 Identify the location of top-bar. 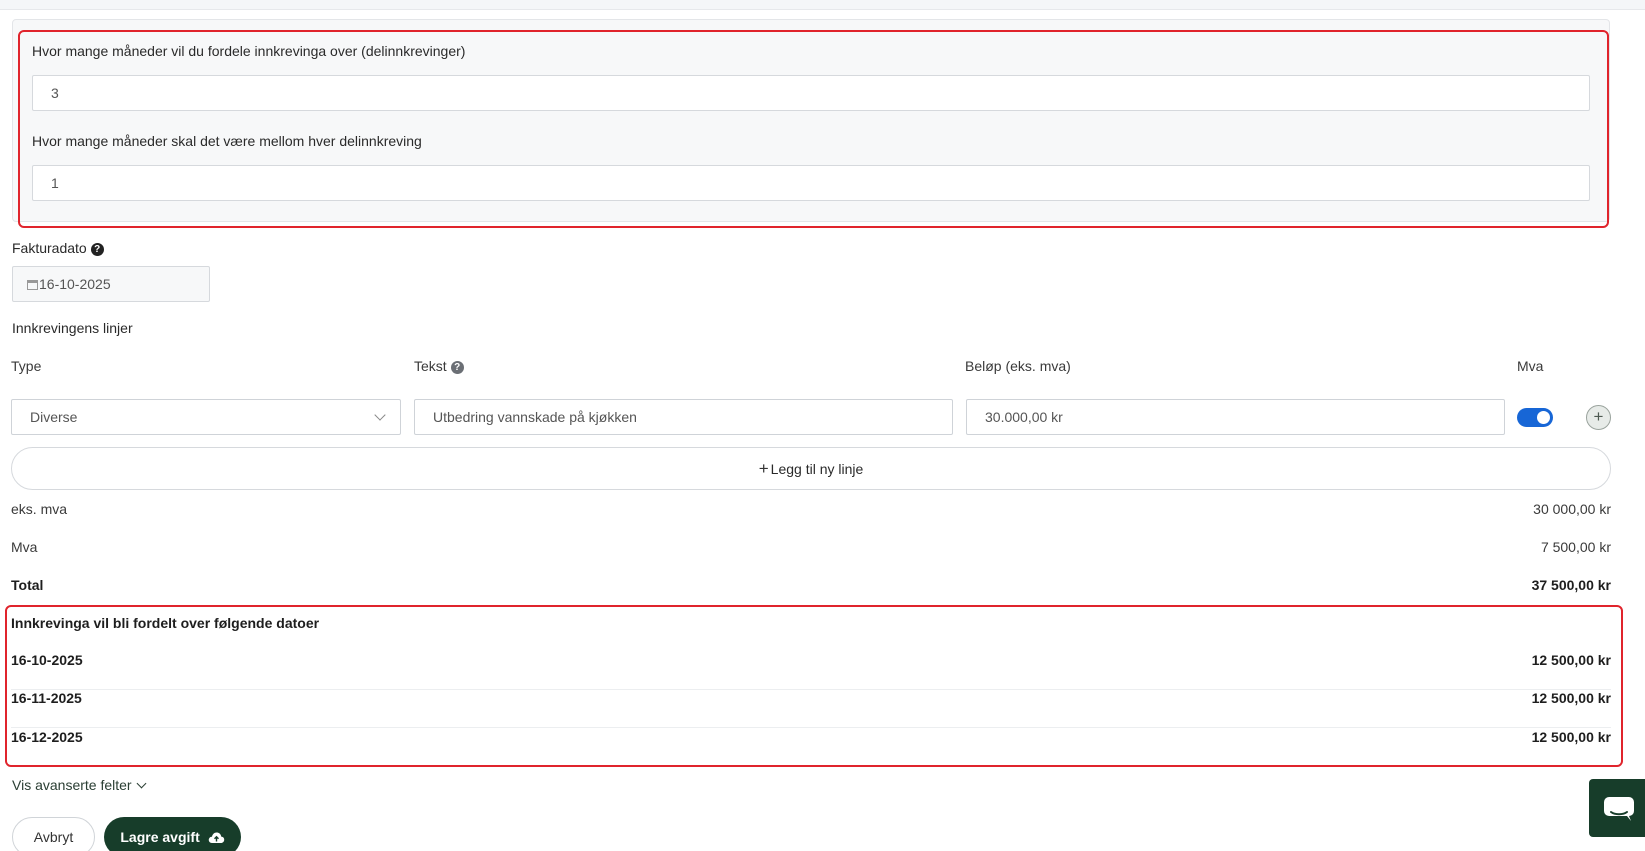
(822, 5).